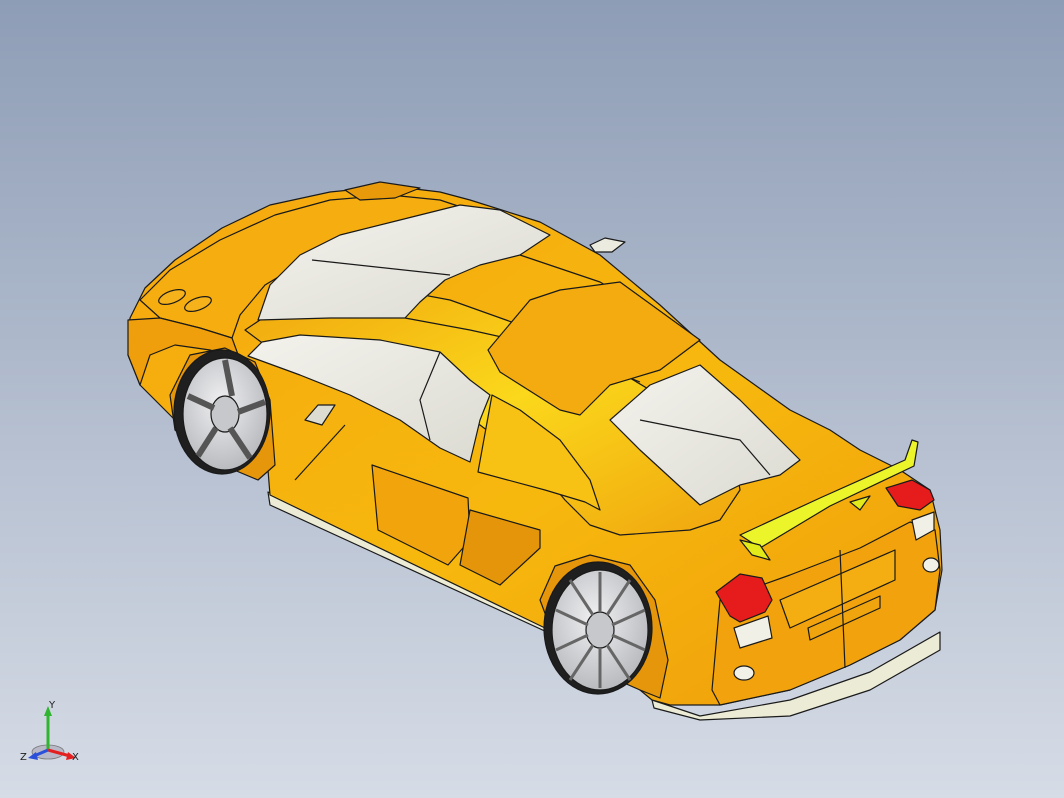  Describe the element at coordinates (55, 735) in the screenshot. I see `orientation-triad: Y X Z` at that location.